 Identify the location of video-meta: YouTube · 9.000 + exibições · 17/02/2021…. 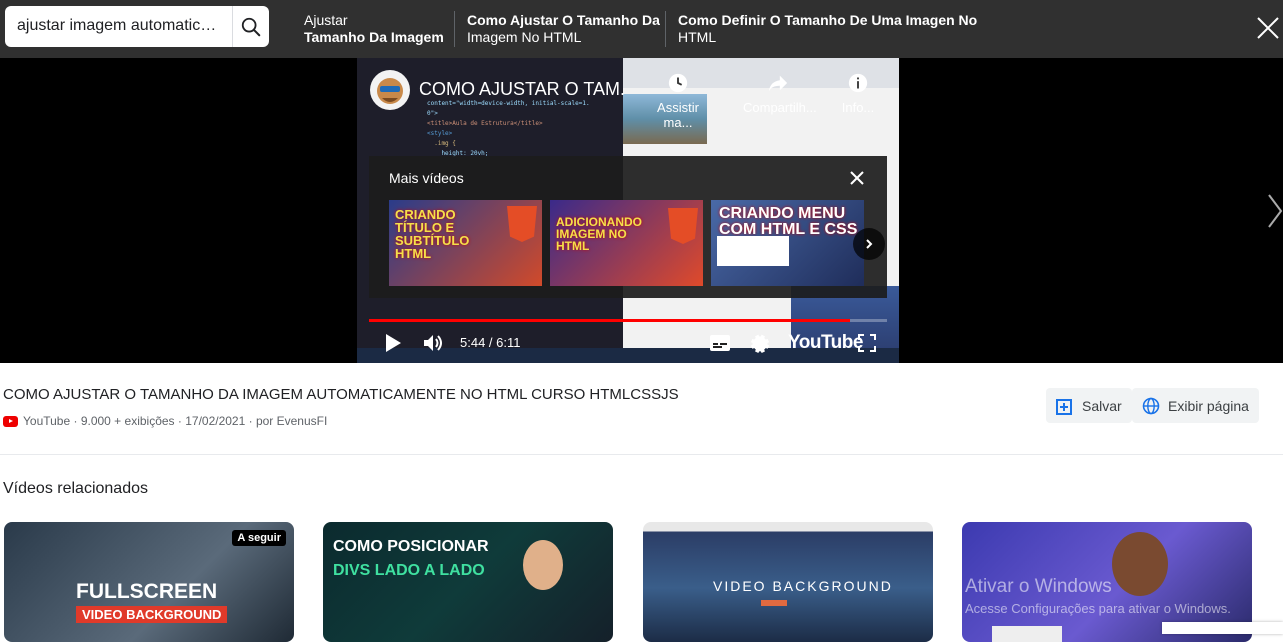
(165, 421).